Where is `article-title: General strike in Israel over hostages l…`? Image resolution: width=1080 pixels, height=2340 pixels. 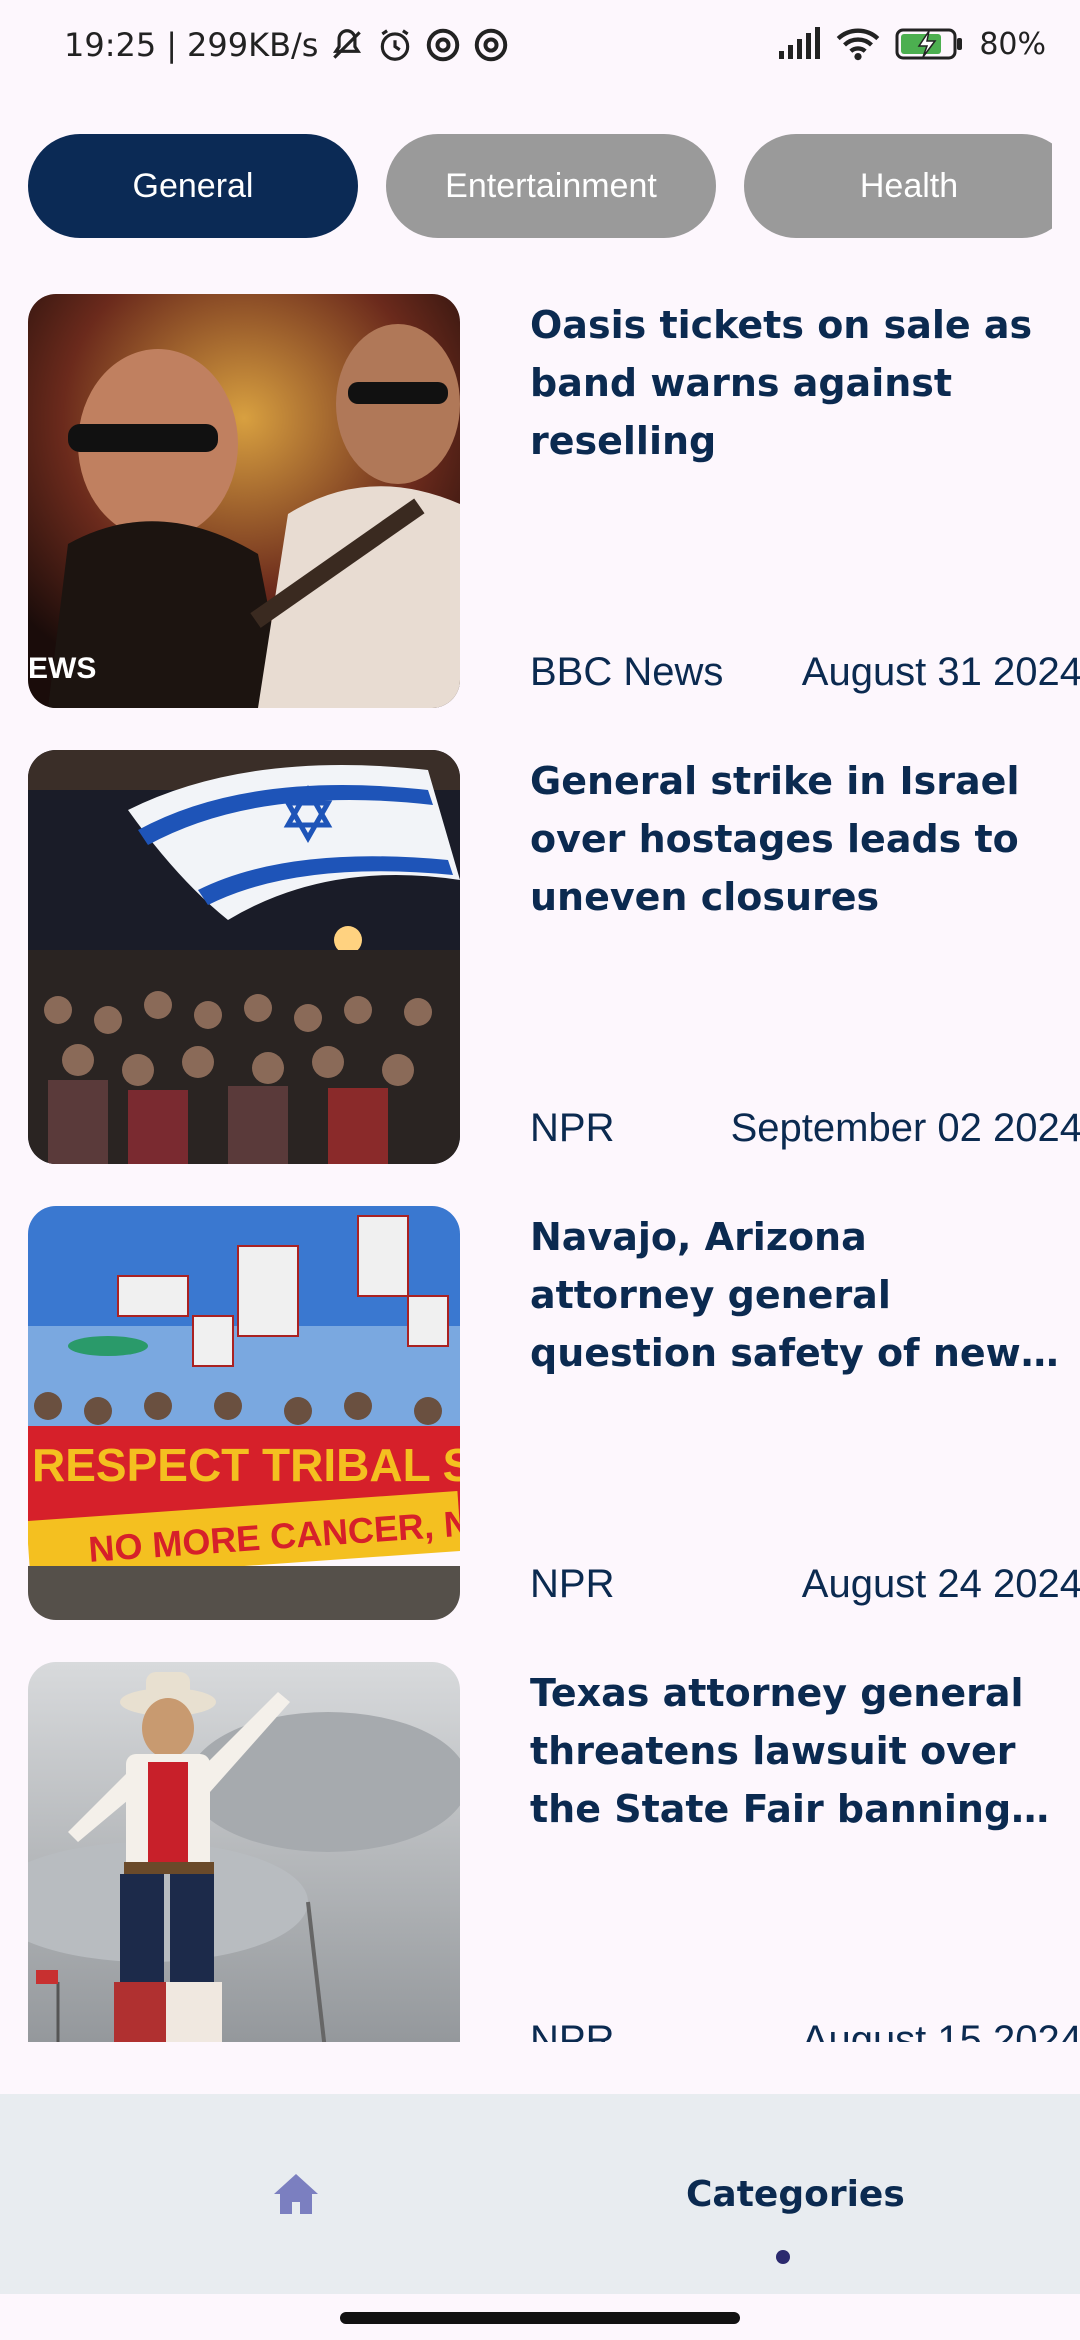
article-title: General strike in Israel over hostages l… is located at coordinates (795, 839).